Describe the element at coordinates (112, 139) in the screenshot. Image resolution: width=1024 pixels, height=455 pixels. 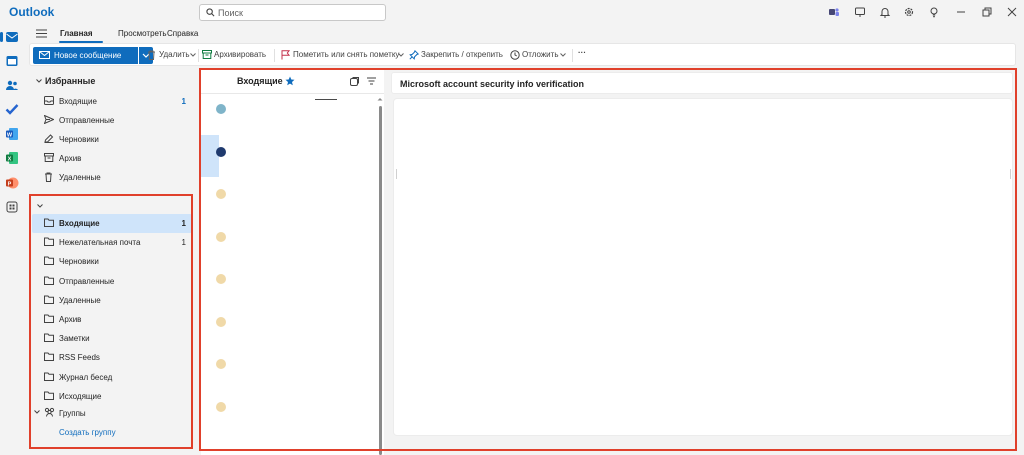
I see `favorite-drafts: Черновики` at that location.